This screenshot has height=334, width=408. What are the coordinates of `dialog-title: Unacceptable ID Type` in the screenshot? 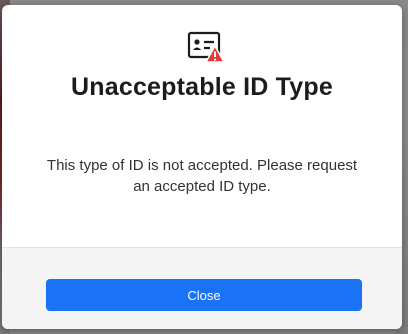 It's located at (202, 87).